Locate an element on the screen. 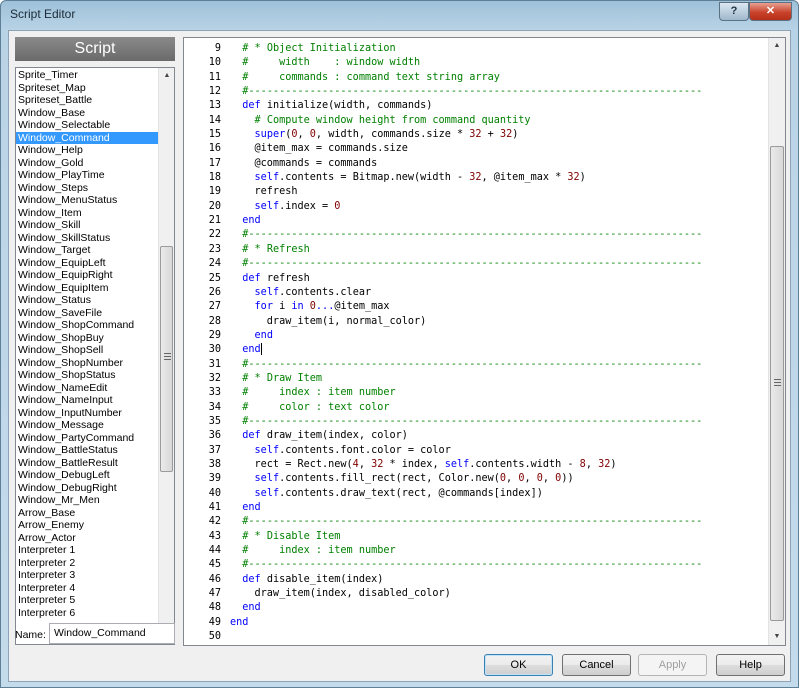 The width and height of the screenshot is (799, 688). script-list-item: Window_SaveFile is located at coordinates (87, 313).